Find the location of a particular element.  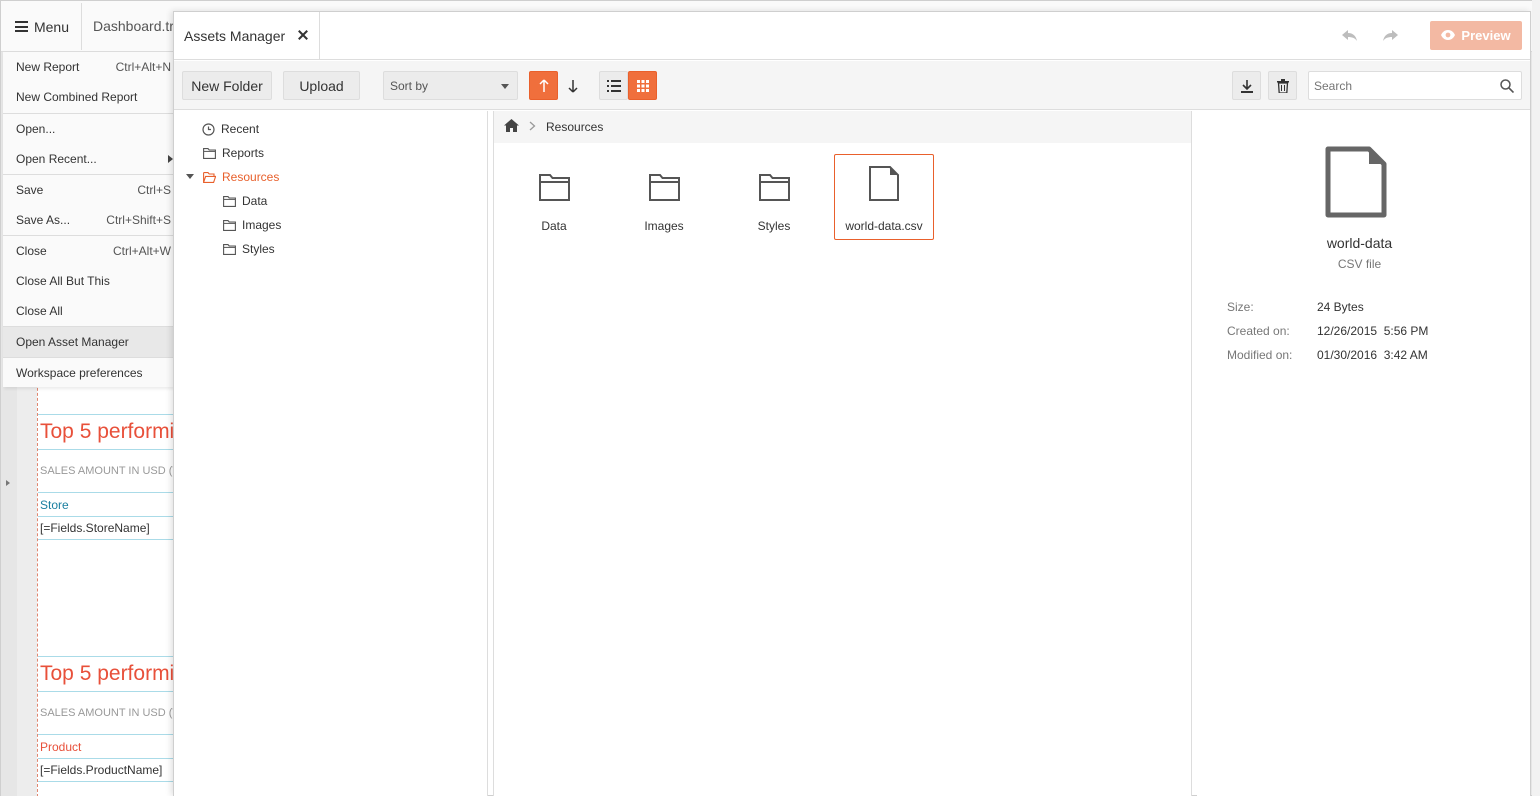

prop-created-value: 12/26/2015 5:56 PM is located at coordinates (1373, 331).